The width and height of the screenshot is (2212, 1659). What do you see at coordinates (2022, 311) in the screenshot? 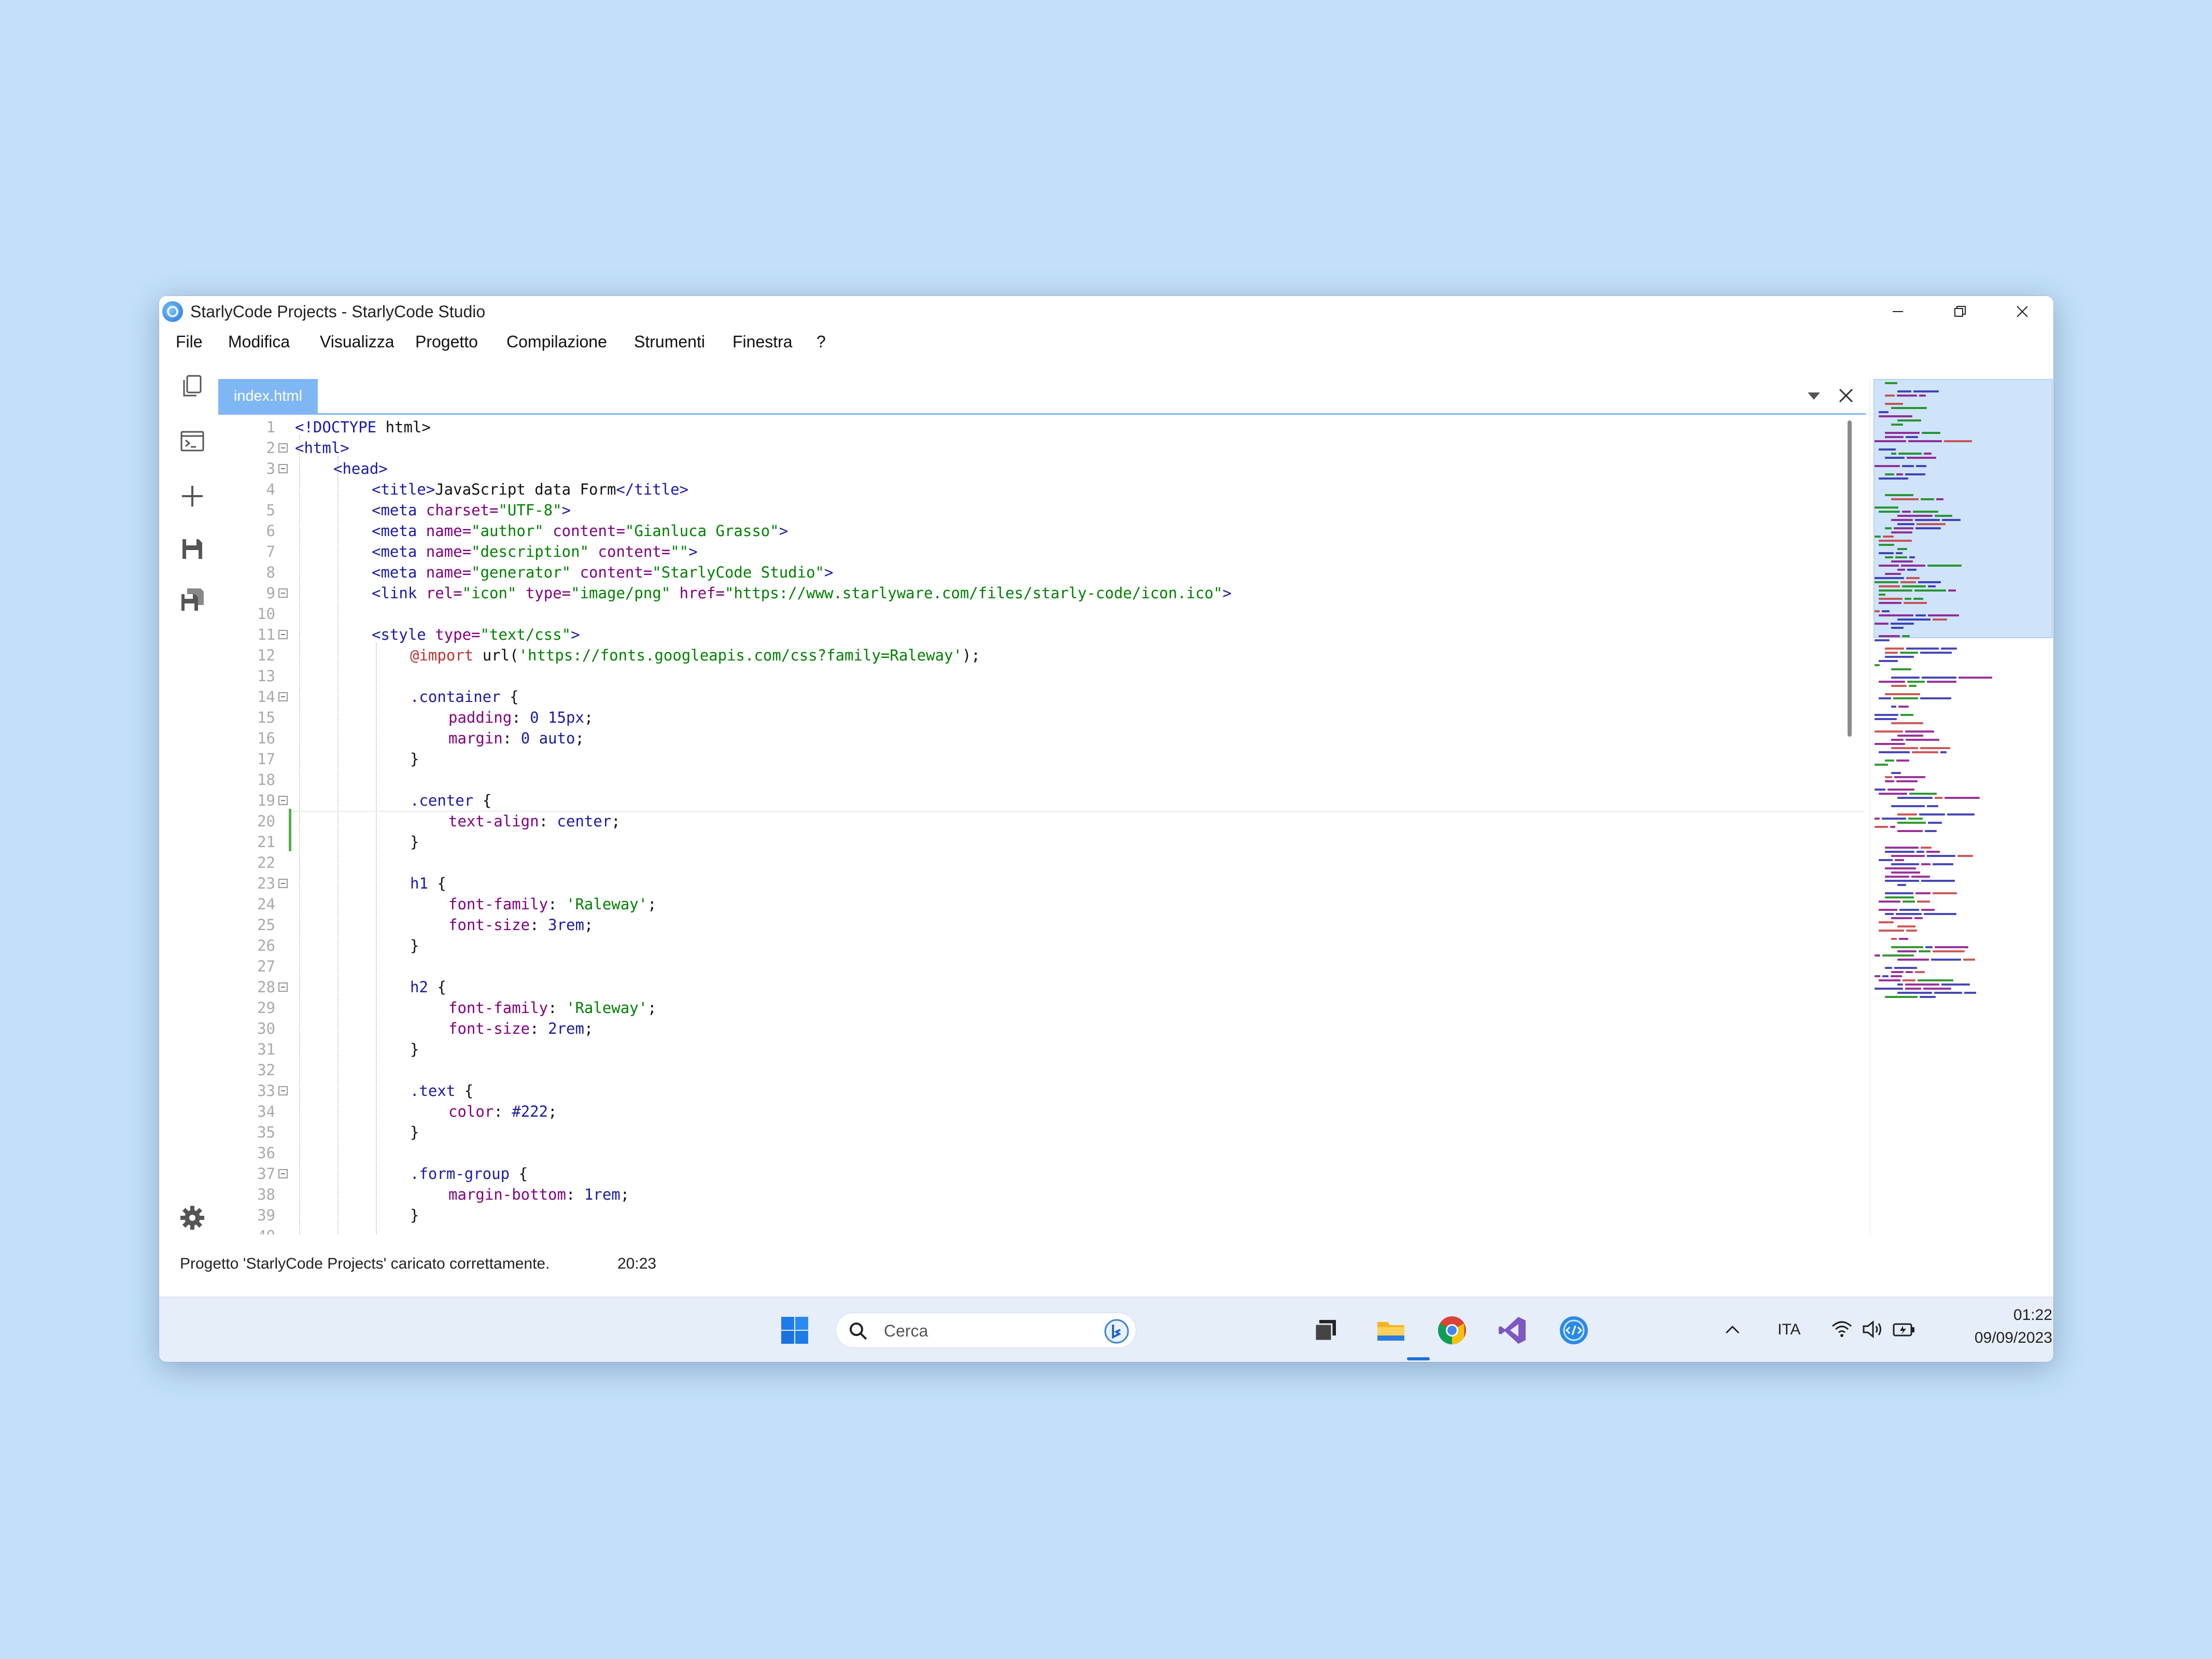
I see `close-button` at bounding box center [2022, 311].